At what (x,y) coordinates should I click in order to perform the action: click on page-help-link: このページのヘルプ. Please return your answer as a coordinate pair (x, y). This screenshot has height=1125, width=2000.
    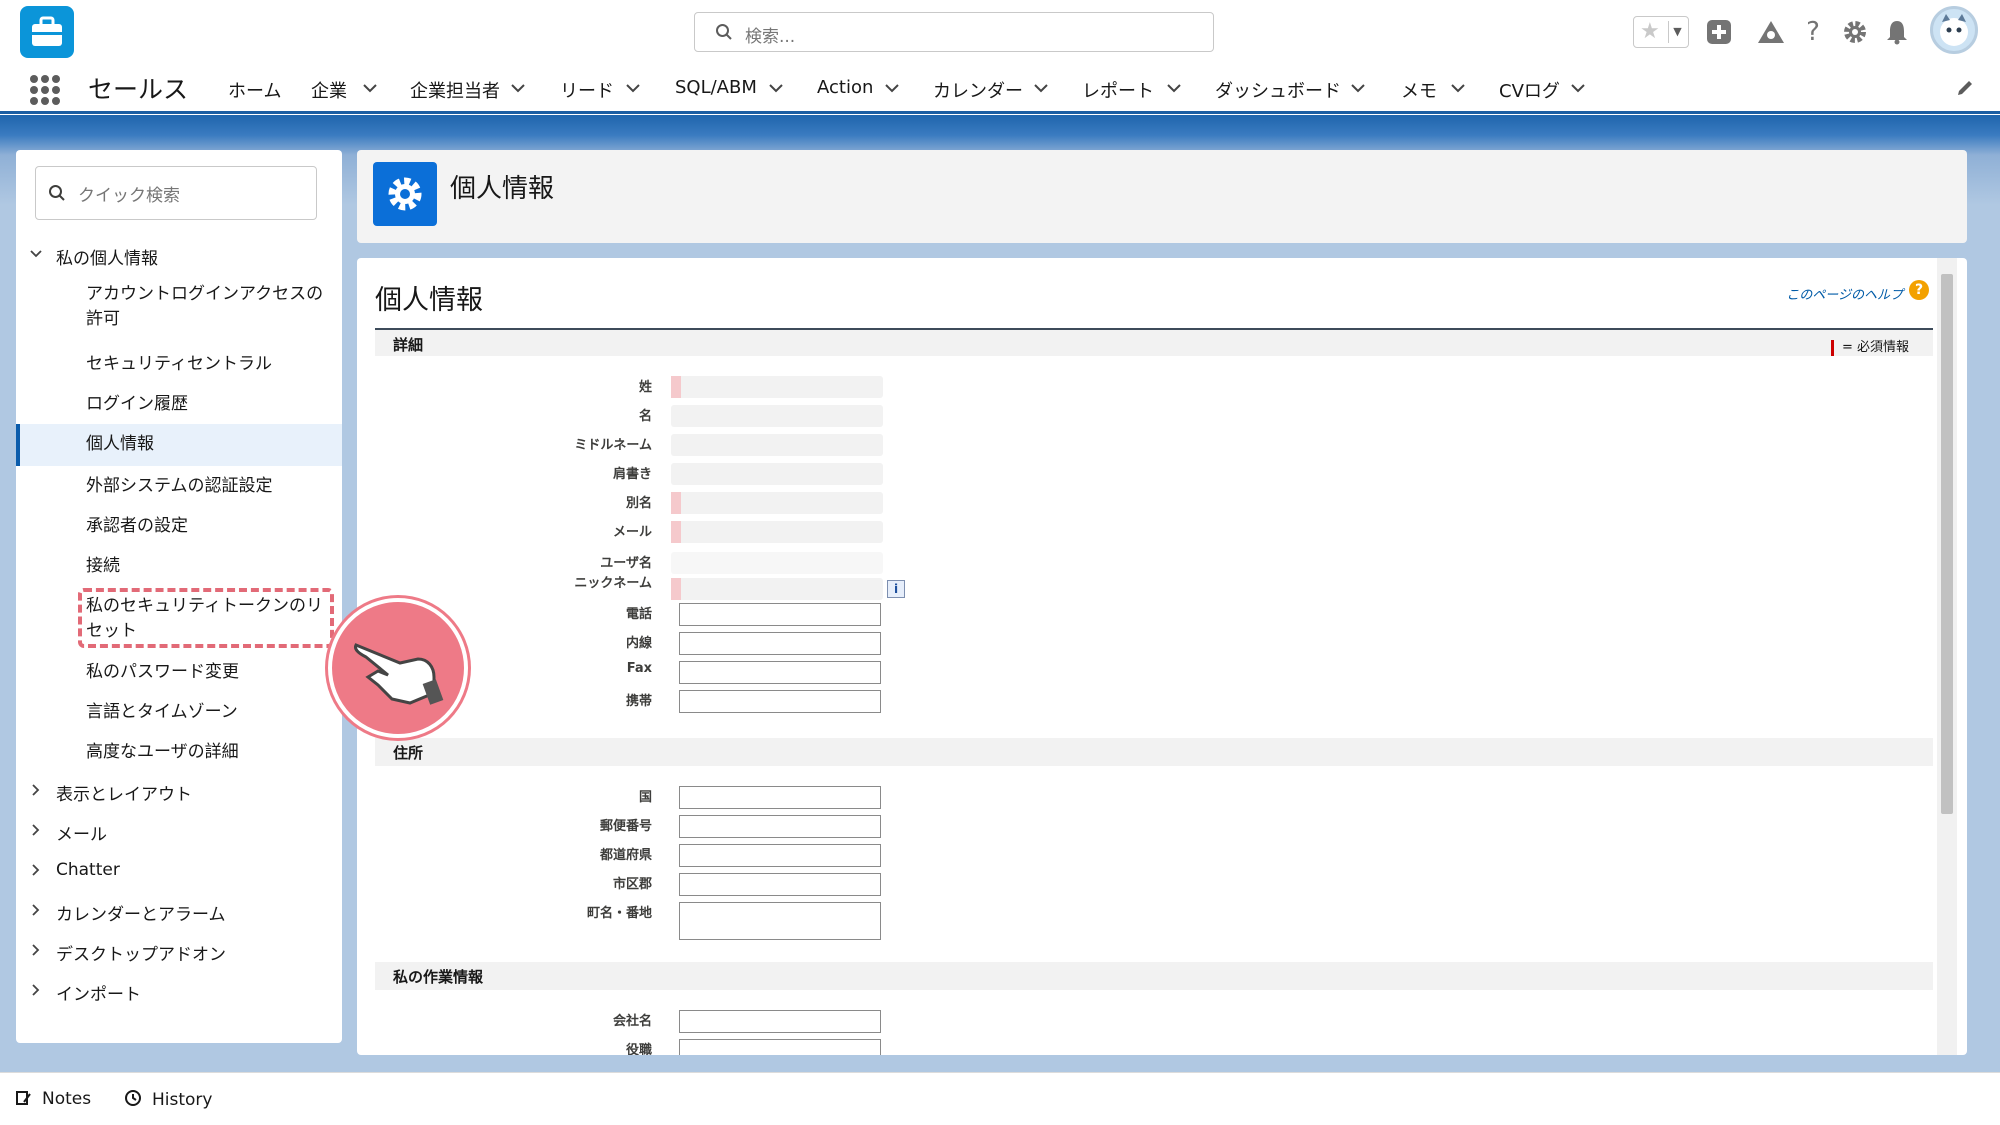
    Looking at the image, I should click on (1844, 293).